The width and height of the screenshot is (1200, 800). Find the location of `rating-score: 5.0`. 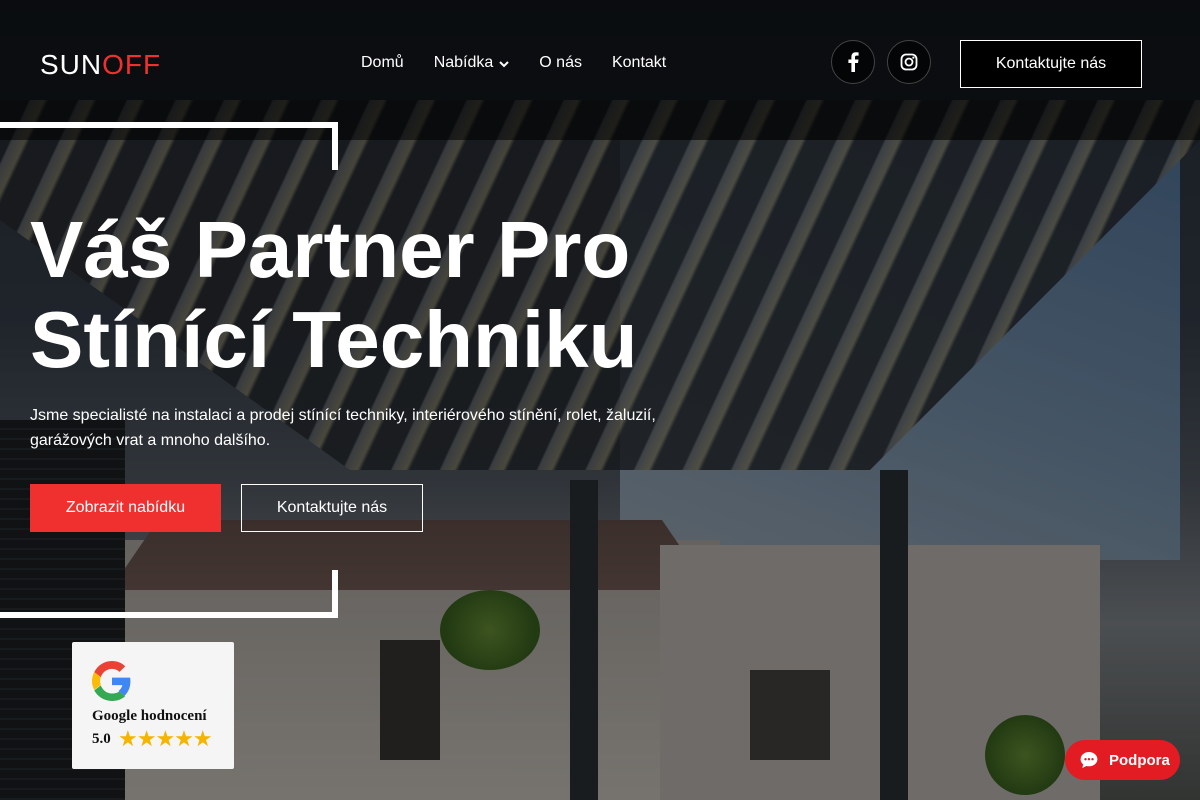

rating-score: 5.0 is located at coordinates (101, 739).